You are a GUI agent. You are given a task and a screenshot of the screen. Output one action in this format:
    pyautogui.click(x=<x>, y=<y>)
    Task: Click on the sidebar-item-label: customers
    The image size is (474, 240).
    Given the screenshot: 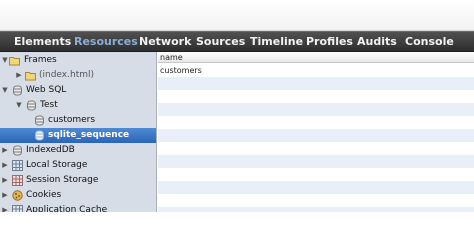 What is the action you would take?
    pyautogui.click(x=72, y=120)
    